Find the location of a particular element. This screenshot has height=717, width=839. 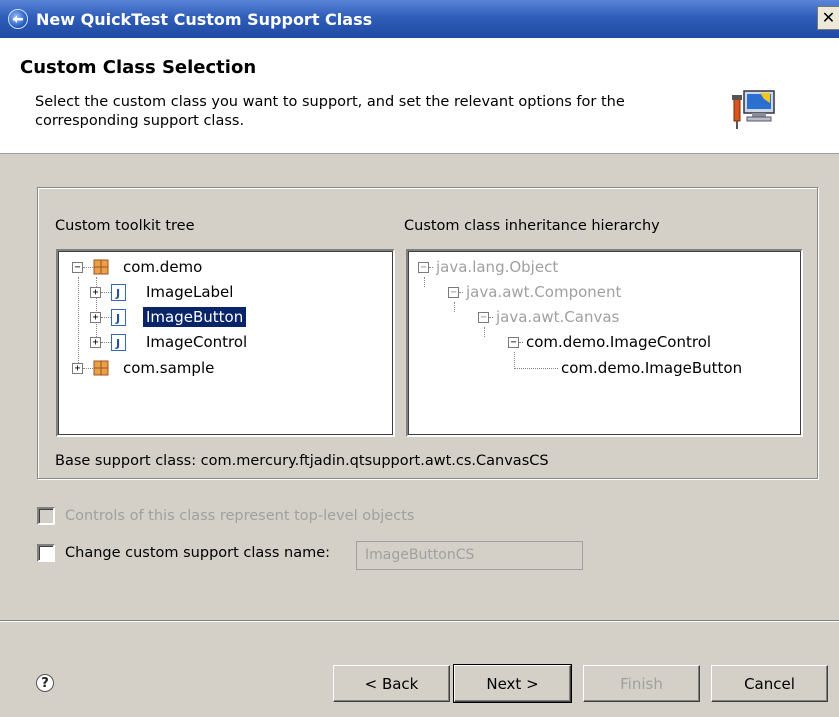

page-title: Custom Class Selection is located at coordinates (138, 67).